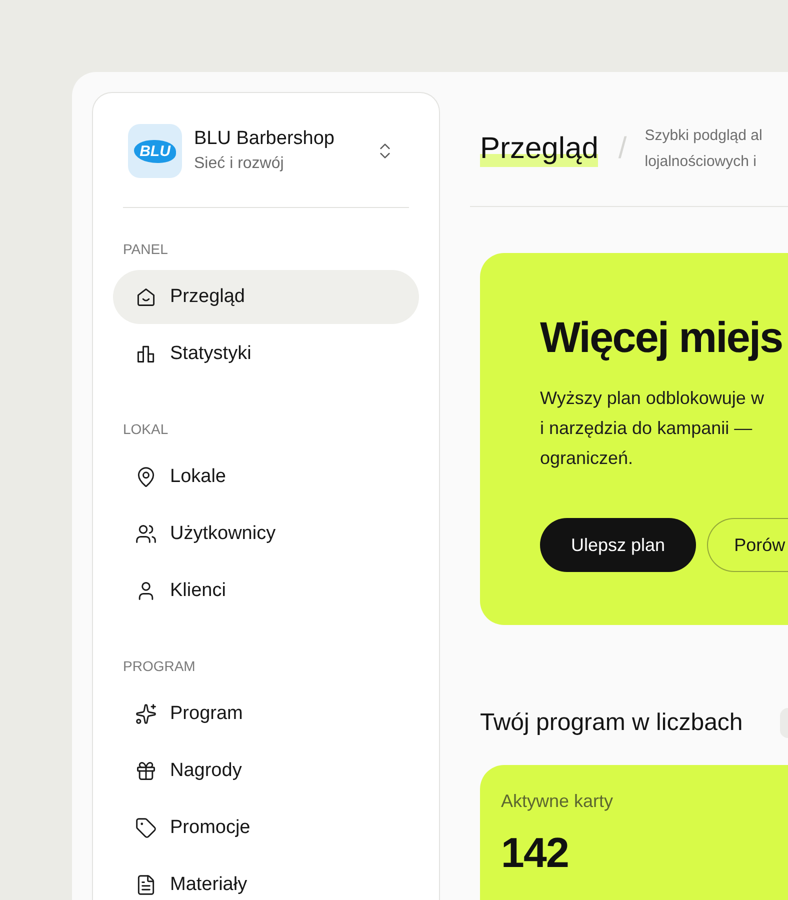  I want to click on brand-name: BLU Barbershop, so click(265, 139).